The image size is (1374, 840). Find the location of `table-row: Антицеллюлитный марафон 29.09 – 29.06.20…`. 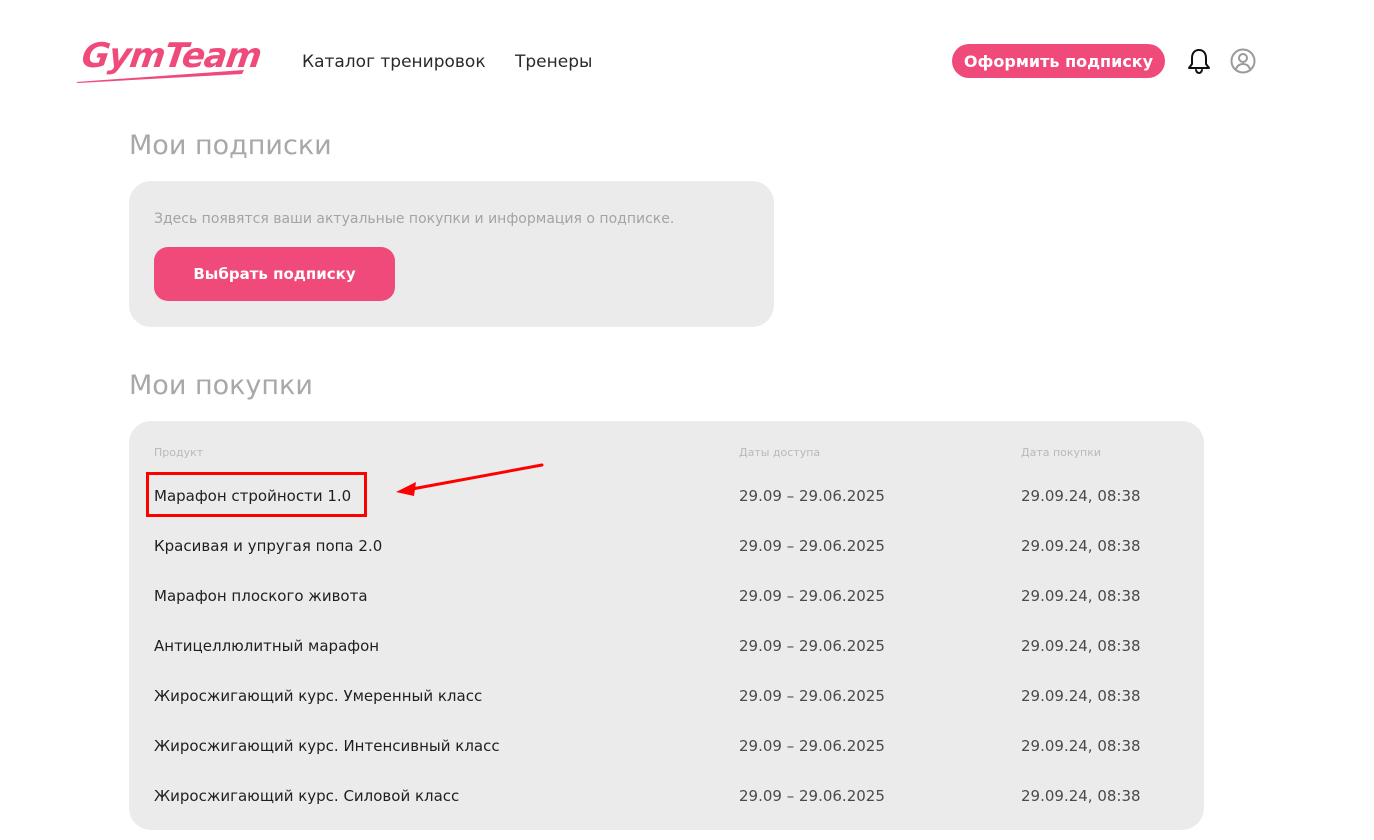

table-row: Антицеллюлитный марафон 29.09 – 29.06.20… is located at coordinates (666, 646).